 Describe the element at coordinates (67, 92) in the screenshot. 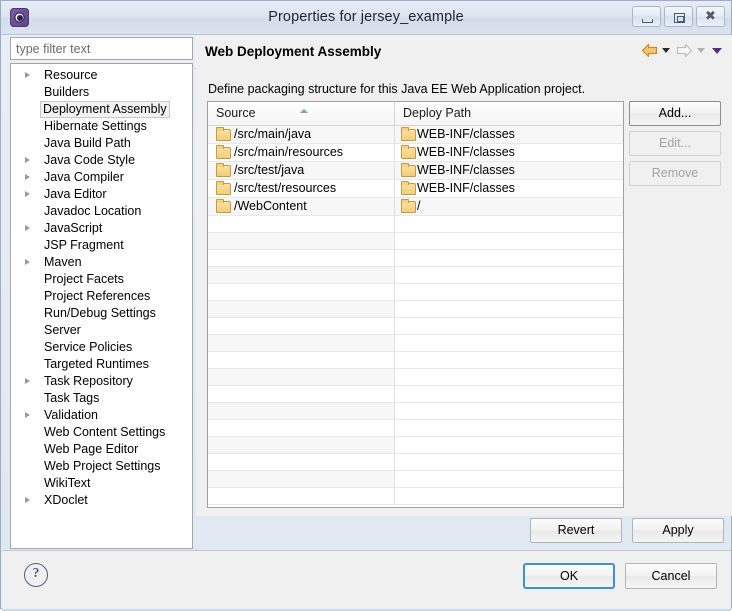

I see `sidebar-item-label: Builders` at that location.